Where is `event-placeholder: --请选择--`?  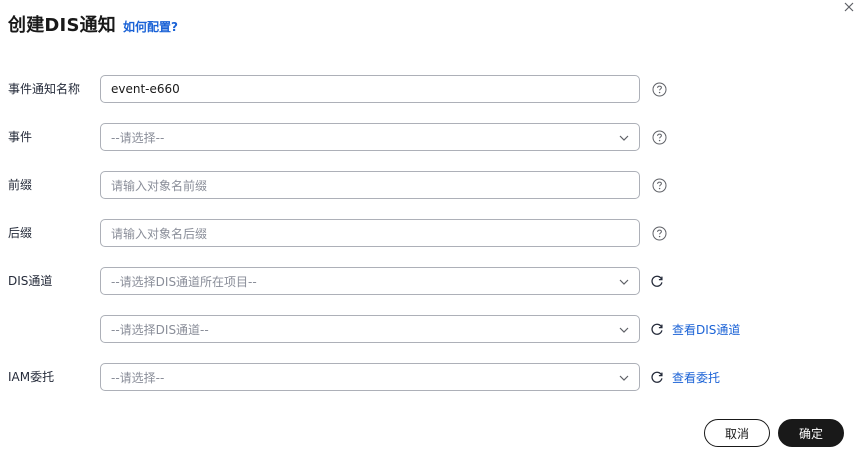
event-placeholder: --请选择-- is located at coordinates (138, 137).